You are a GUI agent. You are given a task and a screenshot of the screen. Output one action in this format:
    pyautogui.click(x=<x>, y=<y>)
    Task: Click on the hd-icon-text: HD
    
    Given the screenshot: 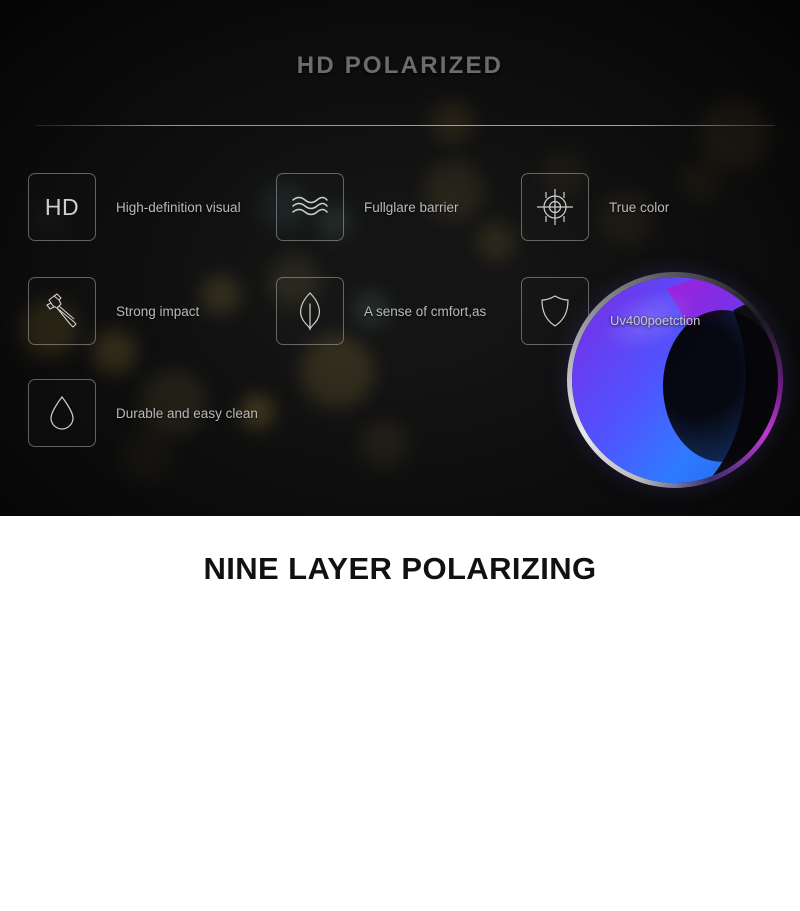 What is the action you would take?
    pyautogui.click(x=62, y=206)
    